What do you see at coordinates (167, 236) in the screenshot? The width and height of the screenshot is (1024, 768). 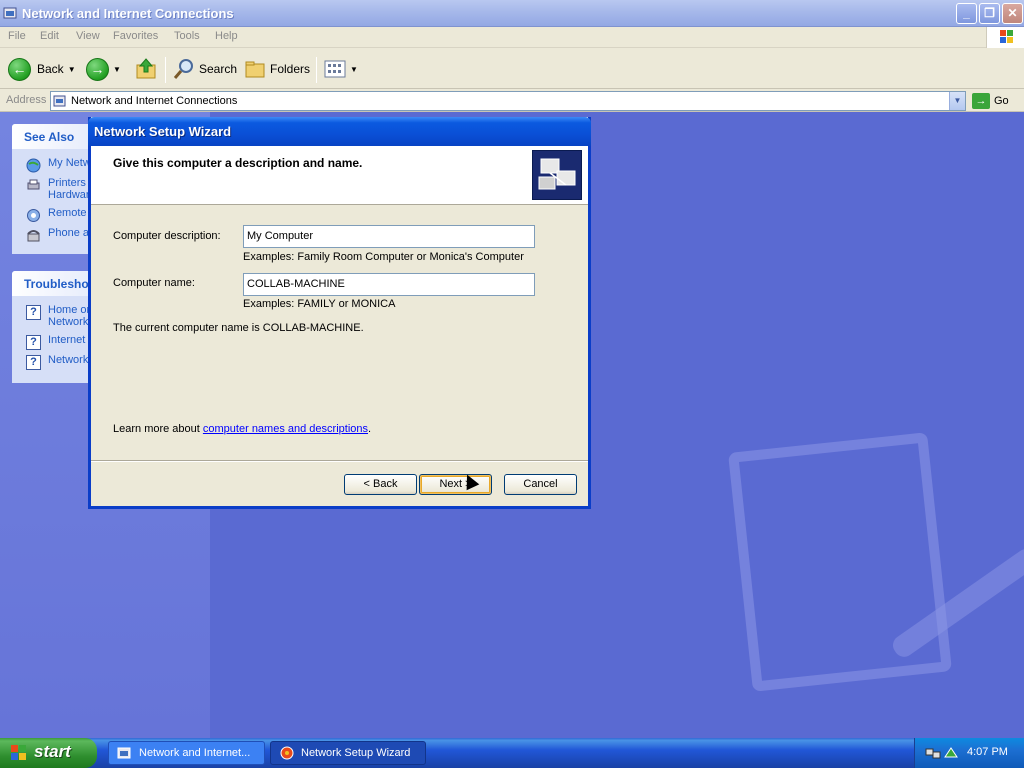 I see `description-label: Computer description:` at bounding box center [167, 236].